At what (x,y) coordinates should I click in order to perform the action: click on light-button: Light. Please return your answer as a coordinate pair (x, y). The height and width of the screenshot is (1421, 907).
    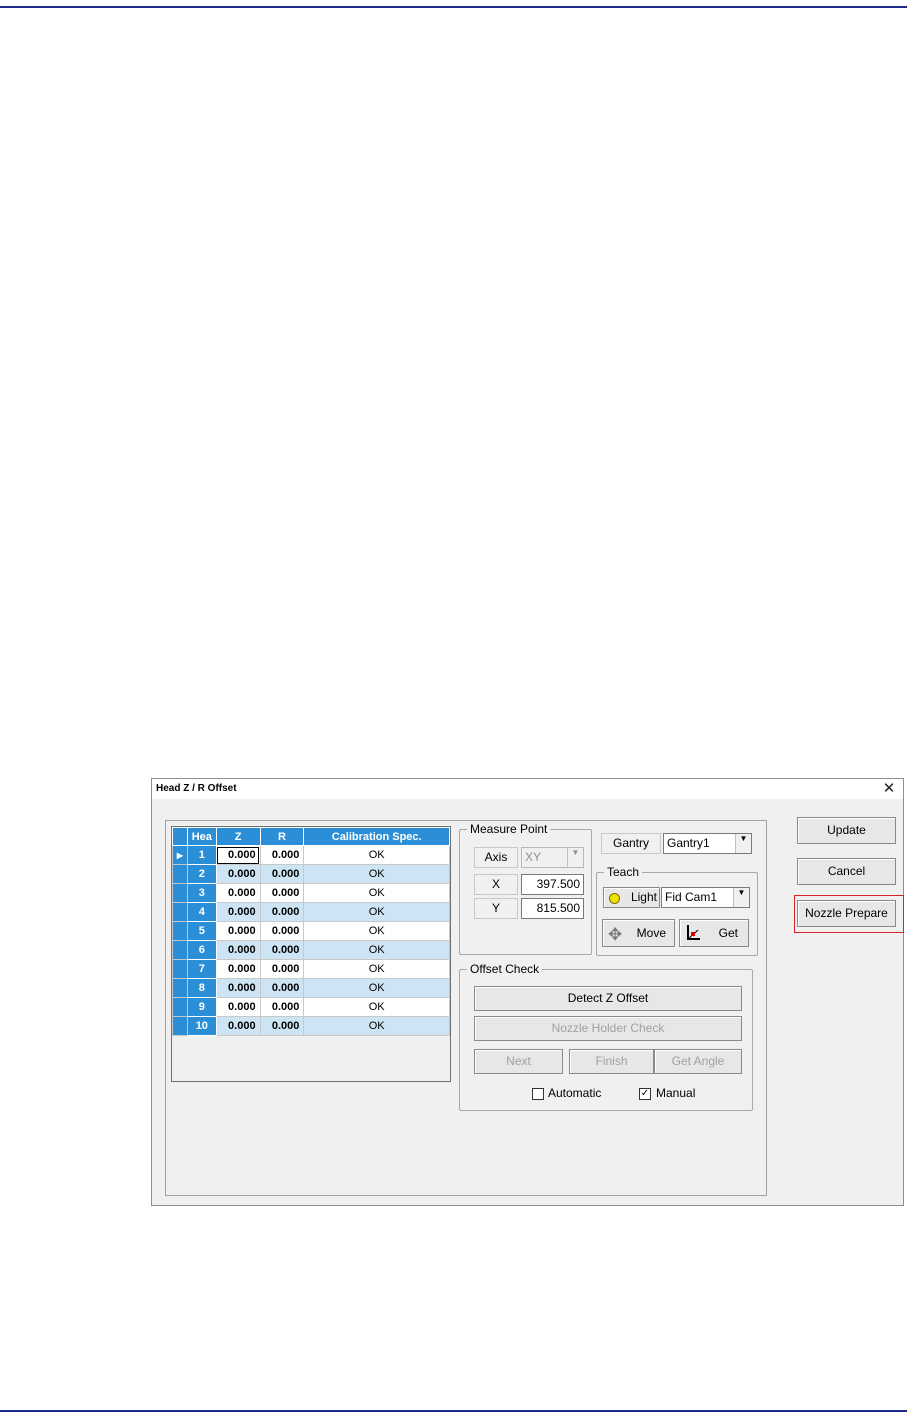
    Looking at the image, I should click on (631, 897).